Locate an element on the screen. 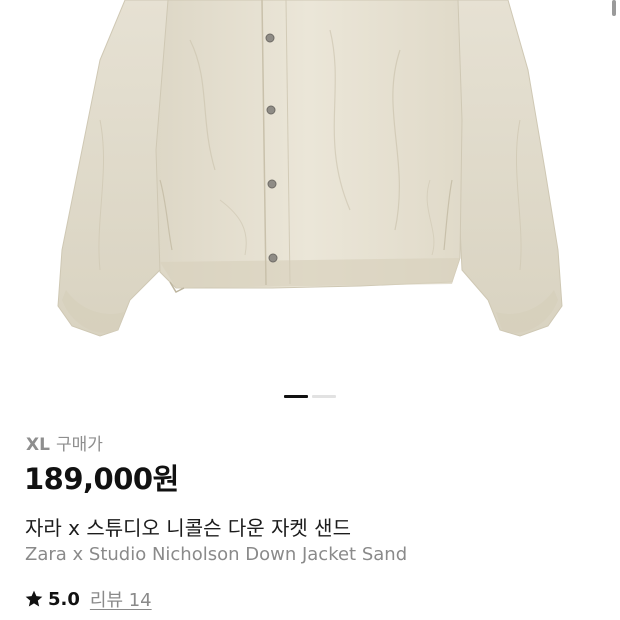 Image resolution: width=620 pixels, height=620 pixels. purchase-price-label: 구매가 is located at coordinates (79, 445).